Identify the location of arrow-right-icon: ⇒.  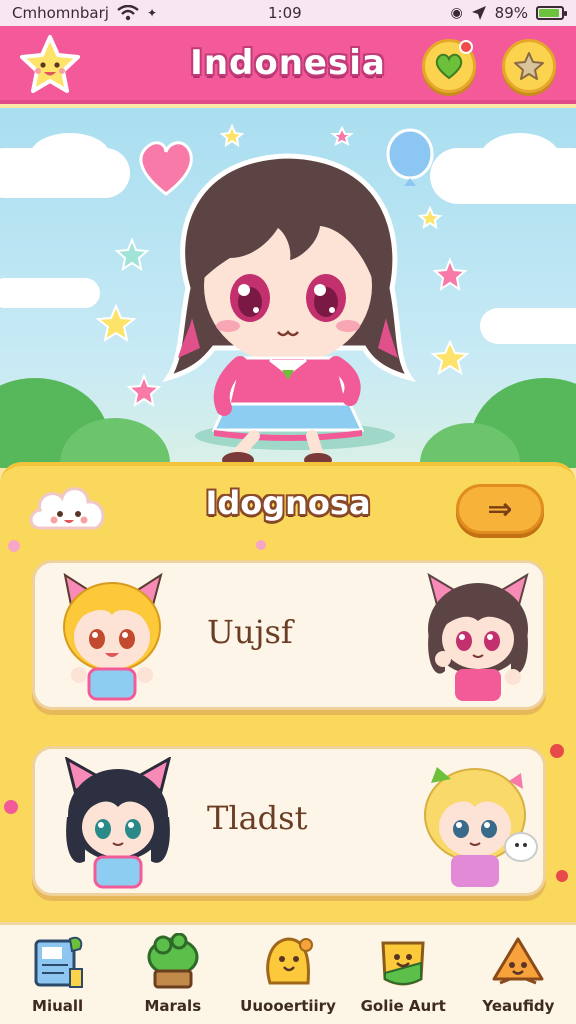
(500, 509).